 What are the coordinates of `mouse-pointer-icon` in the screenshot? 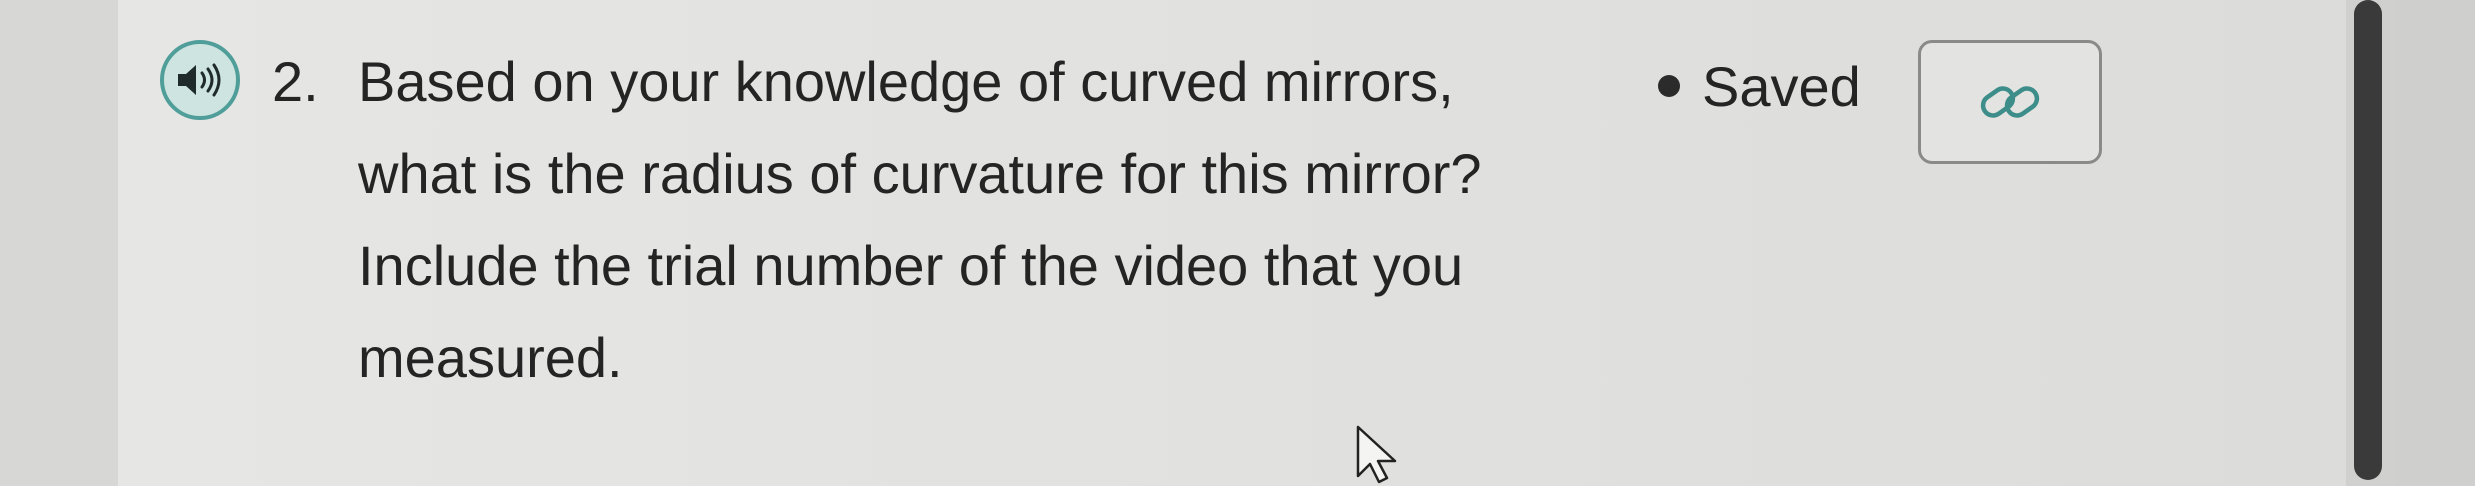 It's located at (1376, 454).